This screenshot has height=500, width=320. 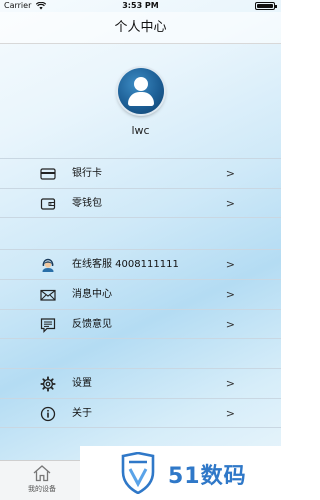 I want to click on menu-item-label: 设置, so click(x=82, y=383).